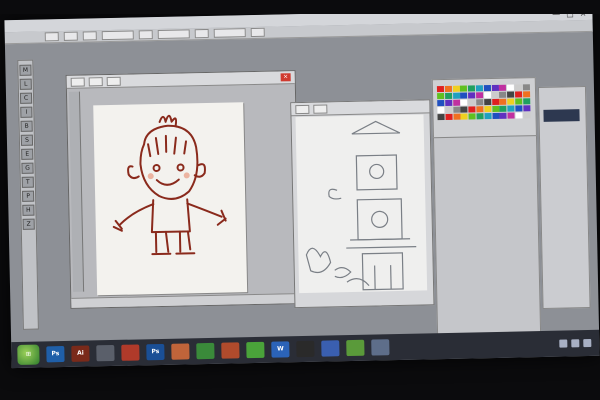 The image size is (600, 400). I want to click on tool-preset-picker, so click(51, 37).